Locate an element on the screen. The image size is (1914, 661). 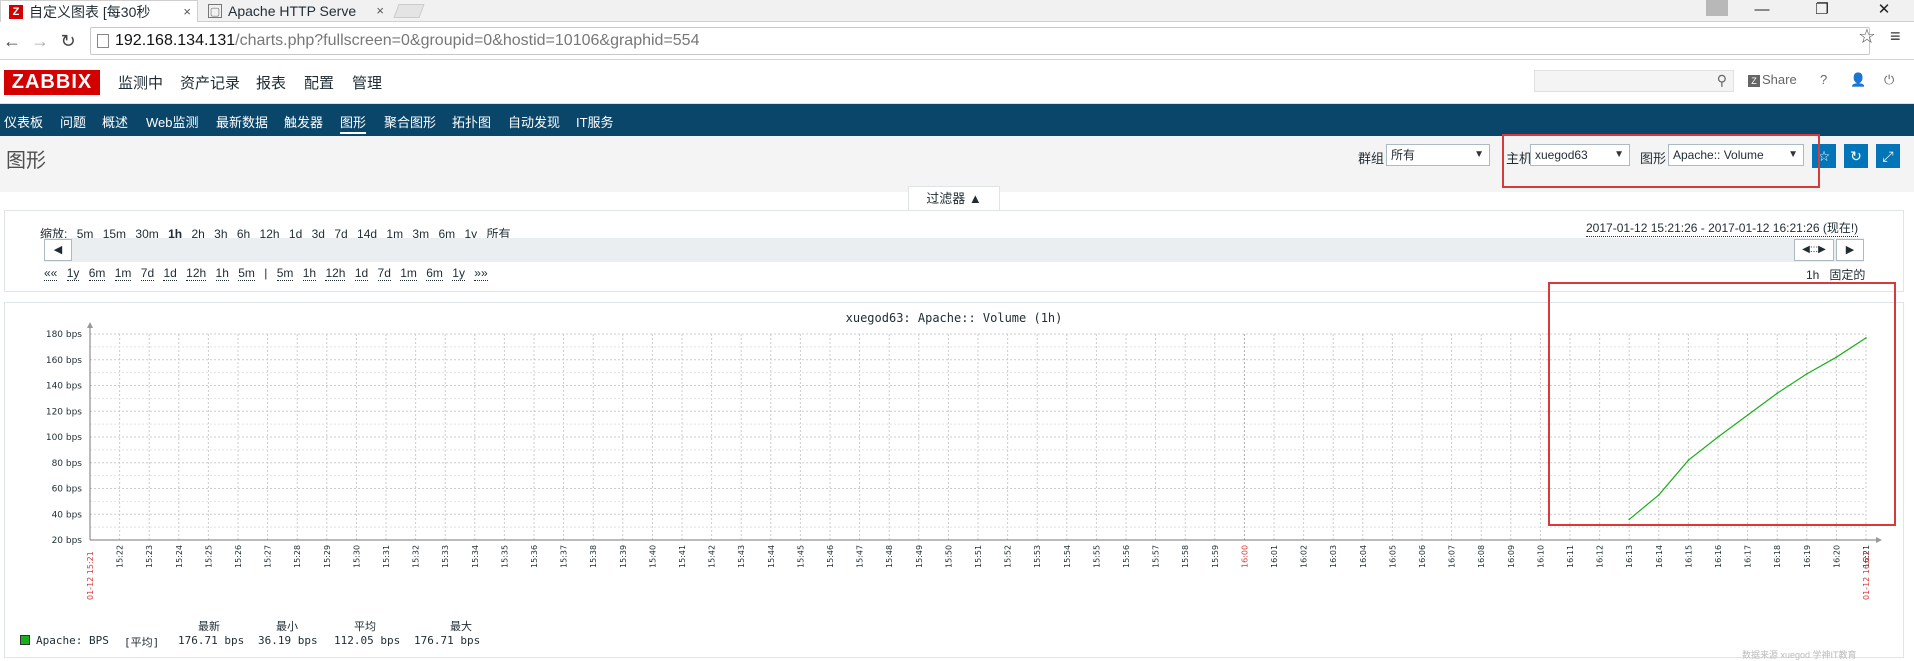
y-tick-label: 40 bps is located at coordinates (67, 515).